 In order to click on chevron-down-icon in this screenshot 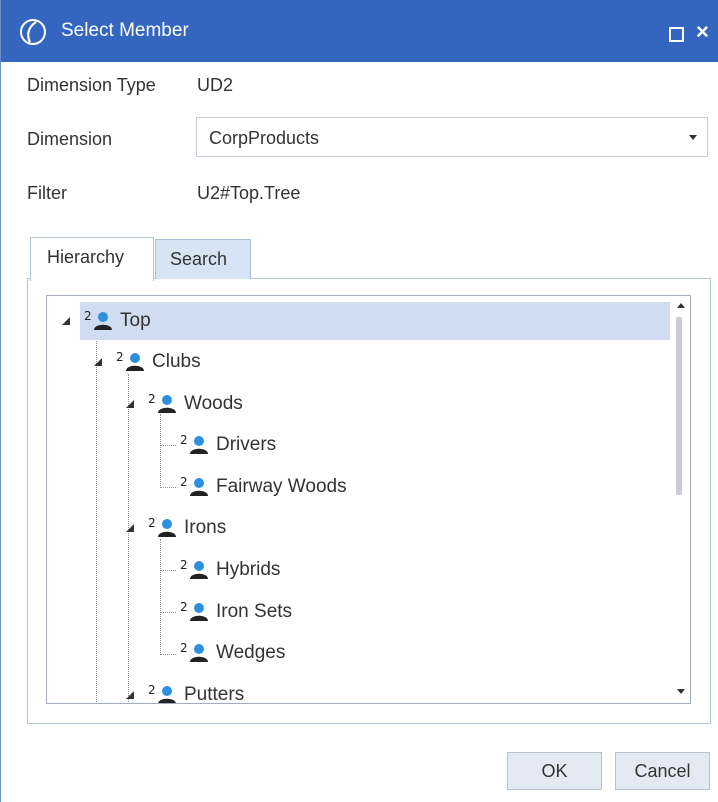, I will do `click(693, 137)`.